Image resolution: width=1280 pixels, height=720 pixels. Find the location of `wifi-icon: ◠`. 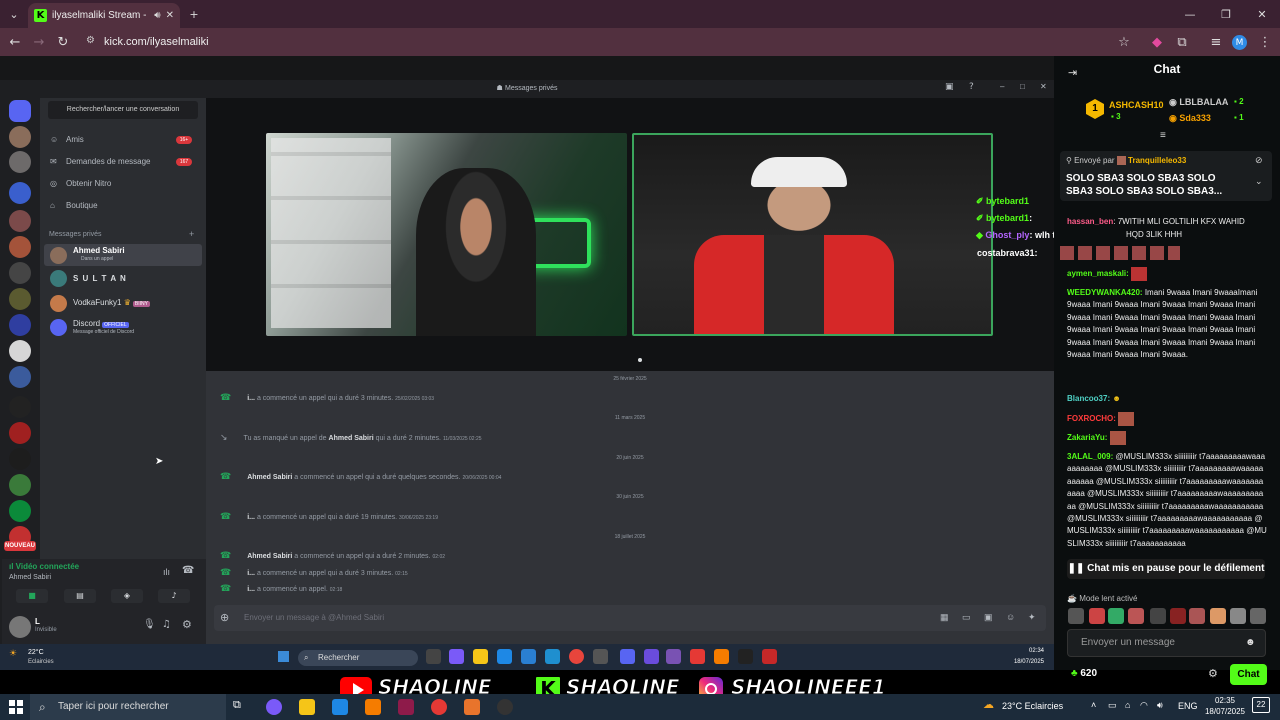

wifi-icon: ◠ is located at coordinates (1144, 705).